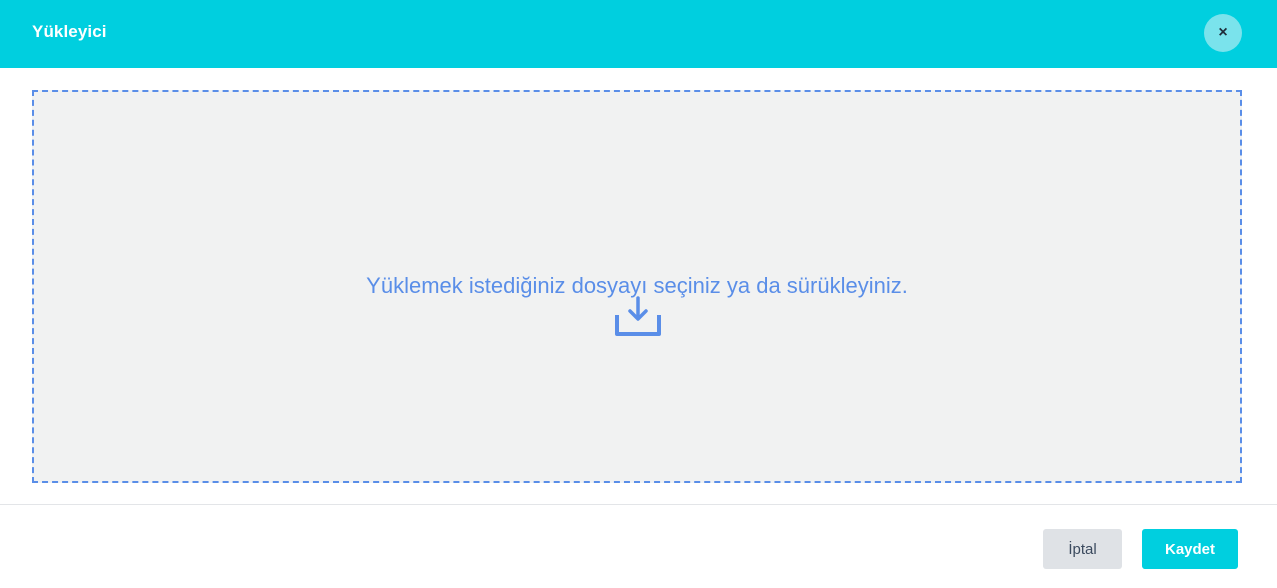  Describe the element at coordinates (1190, 549) in the screenshot. I see `save-button: Kaydet` at that location.